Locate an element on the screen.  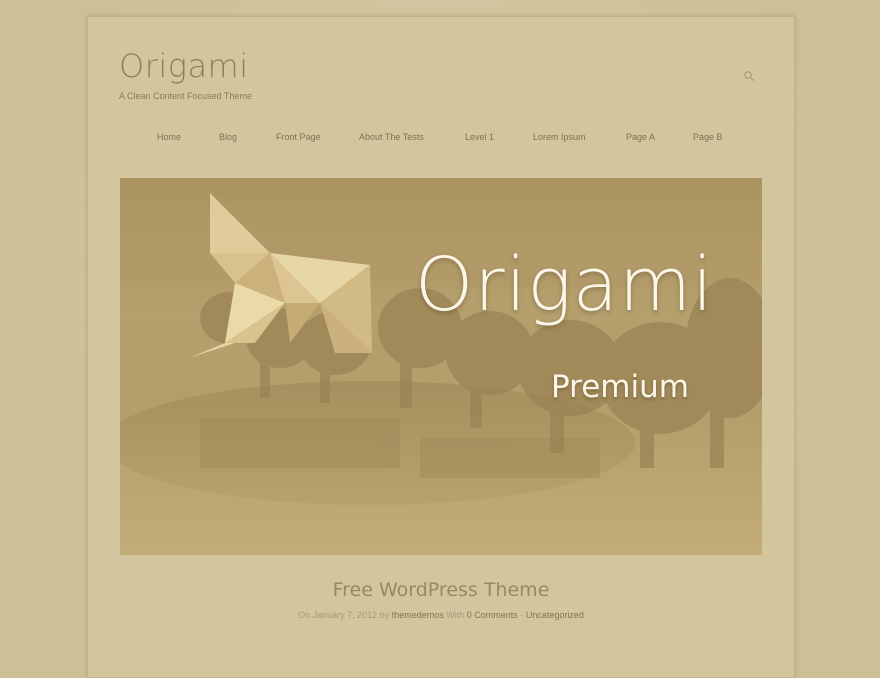
nav-item-page-b: Page B is located at coordinates (708, 137).